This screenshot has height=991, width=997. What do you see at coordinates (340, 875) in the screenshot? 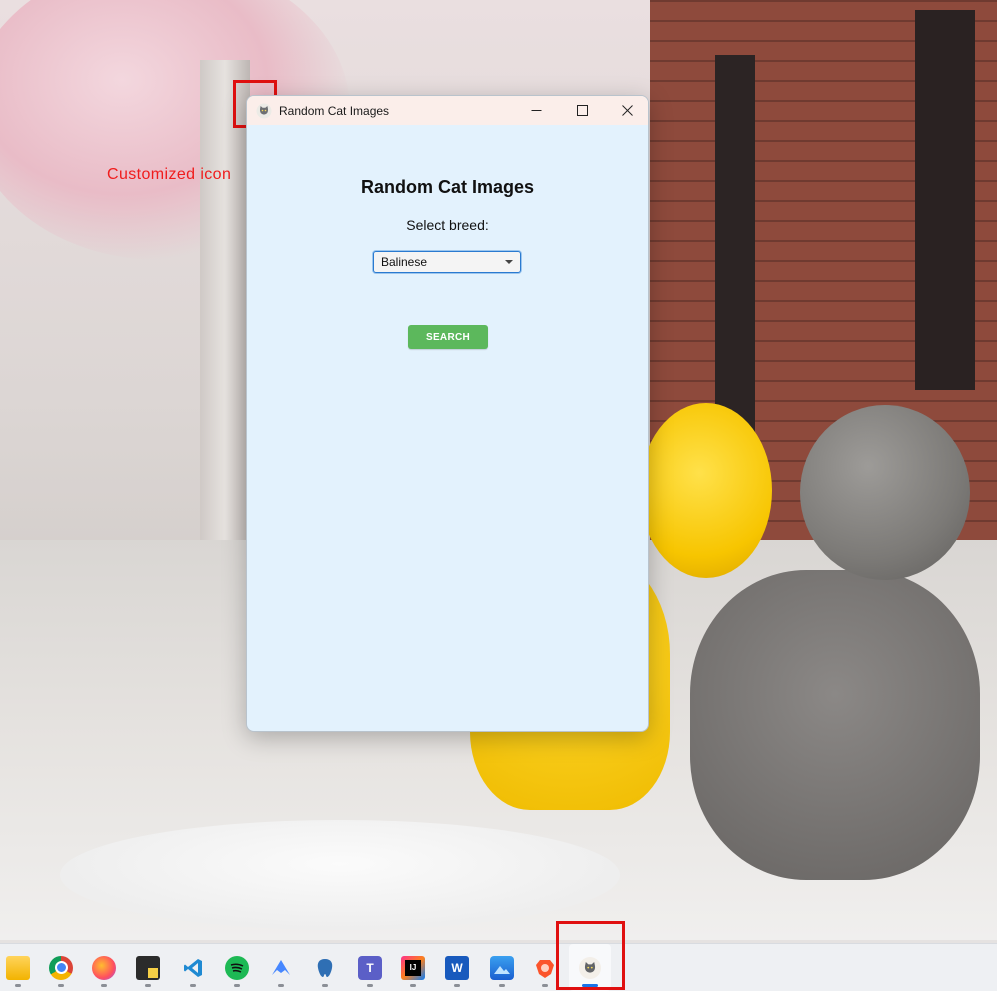
I see `wallpaper-table` at bounding box center [340, 875].